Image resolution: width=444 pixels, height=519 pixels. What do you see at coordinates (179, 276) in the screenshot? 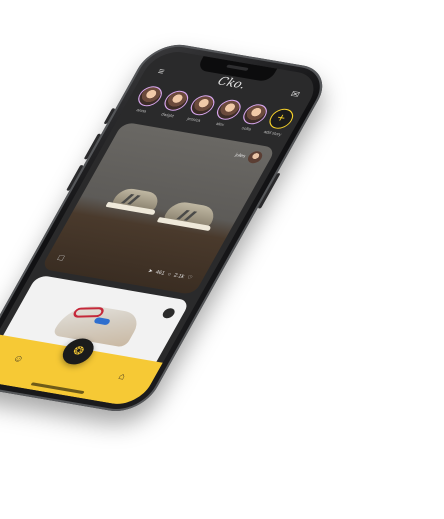
I see `like-count: 2.1k` at bounding box center [179, 276].